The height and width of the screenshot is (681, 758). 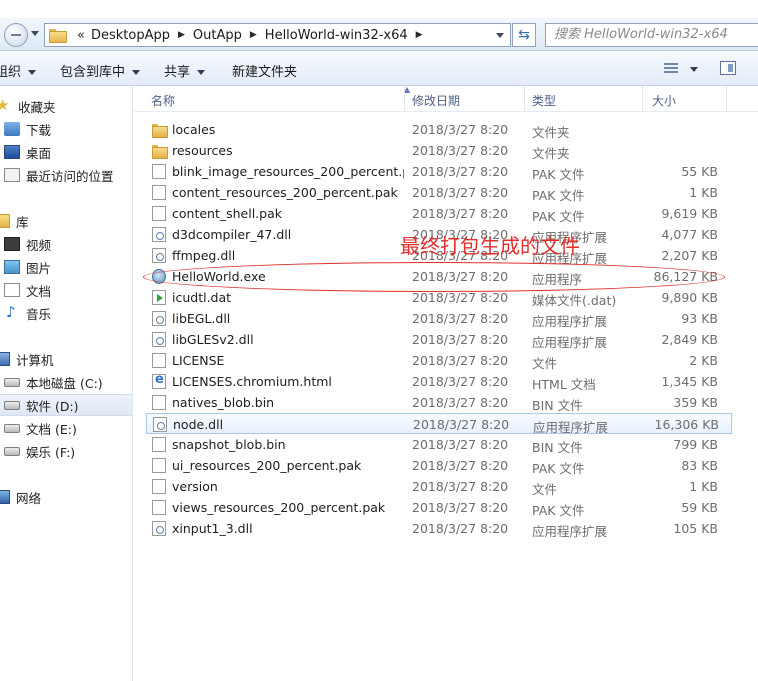 What do you see at coordinates (439, 150) in the screenshot?
I see `file-row: resources 2018/3/27 8:20 文件夹` at bounding box center [439, 150].